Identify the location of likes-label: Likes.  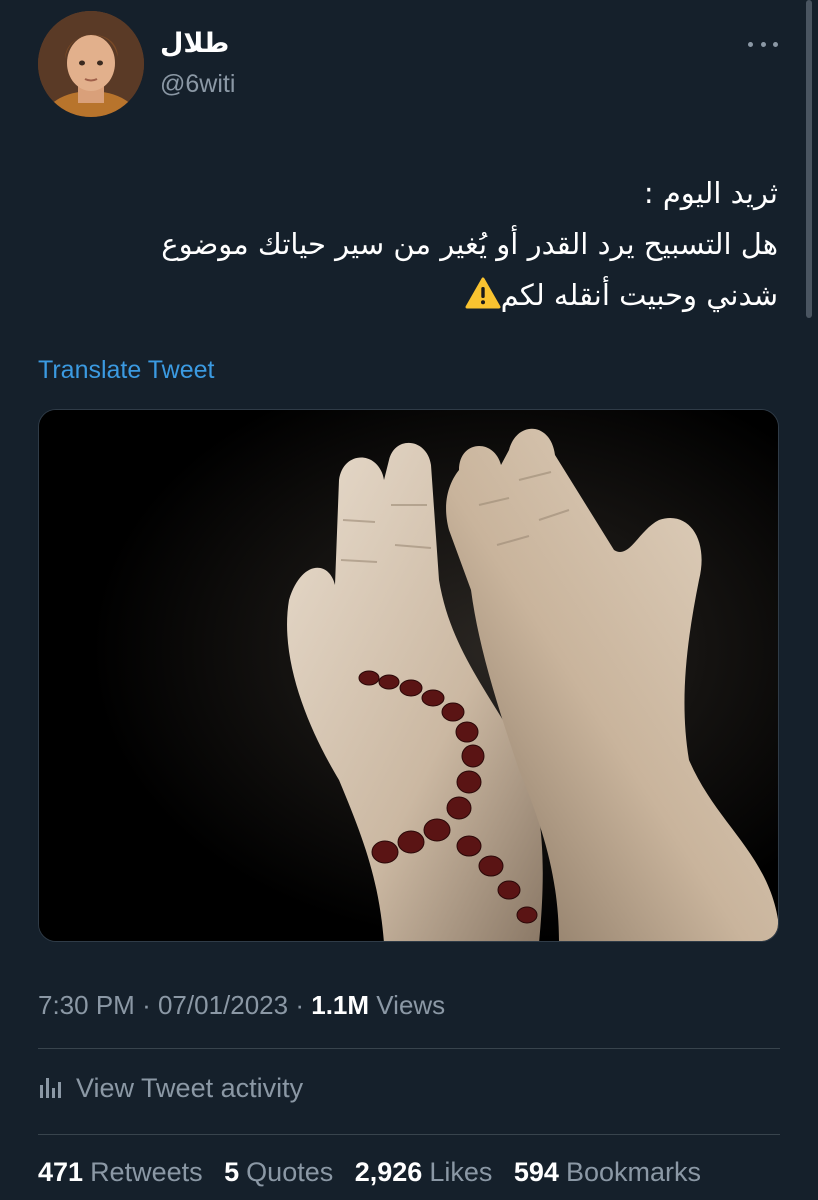
(461, 1172).